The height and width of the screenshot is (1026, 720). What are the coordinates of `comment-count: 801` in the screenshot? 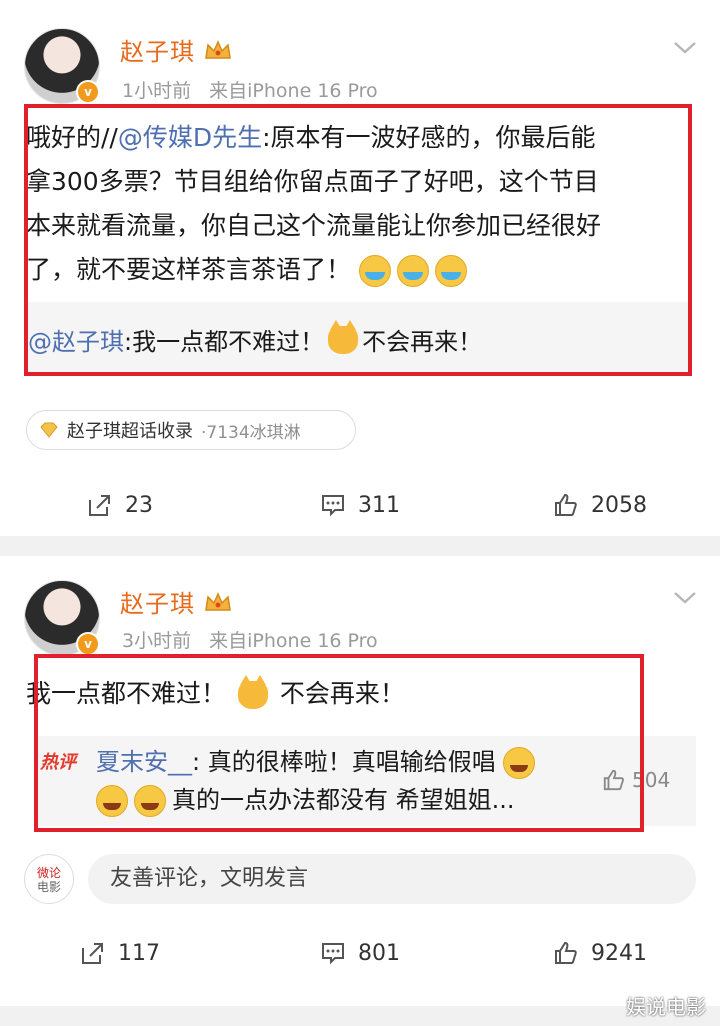 It's located at (379, 953).